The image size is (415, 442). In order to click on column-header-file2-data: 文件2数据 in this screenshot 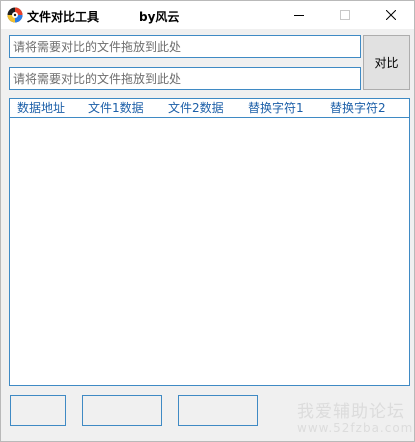, I will do `click(196, 108)`.